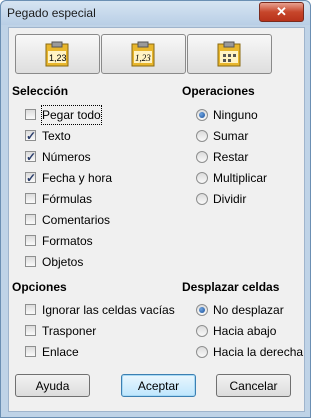 The image size is (320, 418). I want to click on ok-button: Aceptar, so click(158, 385).